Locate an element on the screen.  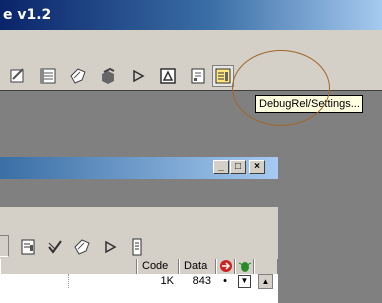
column-header-bug is located at coordinates (244, 266).